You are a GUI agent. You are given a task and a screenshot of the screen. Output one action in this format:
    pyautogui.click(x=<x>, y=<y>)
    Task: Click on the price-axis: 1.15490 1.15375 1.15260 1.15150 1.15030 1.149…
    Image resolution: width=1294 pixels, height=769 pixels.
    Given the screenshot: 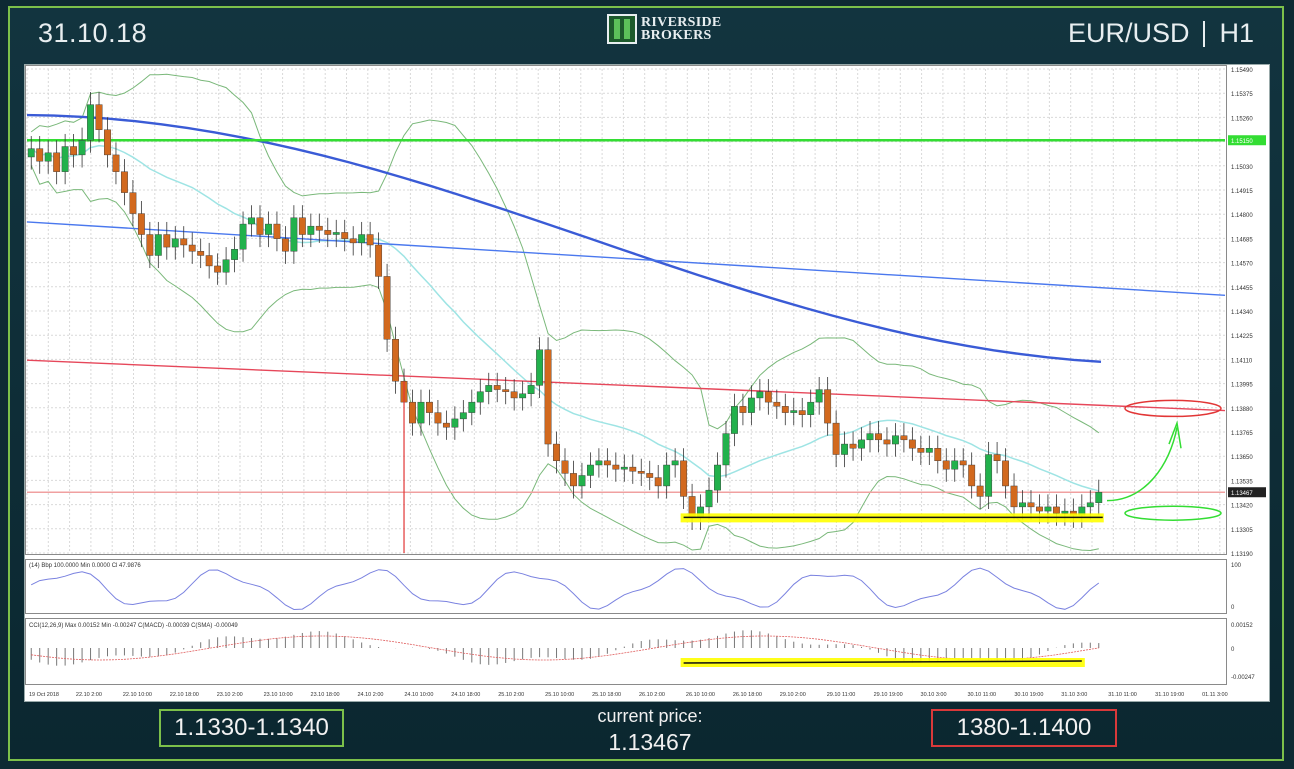 What is the action you would take?
    pyautogui.click(x=1247, y=313)
    